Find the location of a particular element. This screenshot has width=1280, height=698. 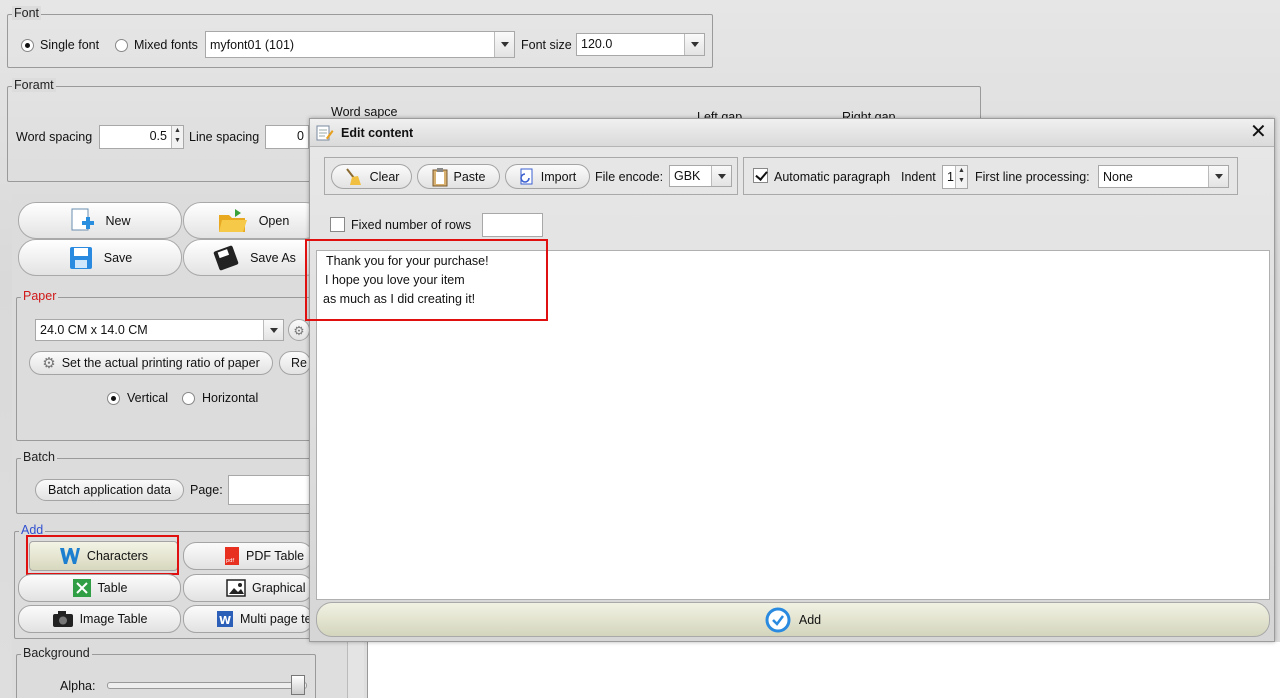

batch-apply-label: Batch application data is located at coordinates (109, 490).